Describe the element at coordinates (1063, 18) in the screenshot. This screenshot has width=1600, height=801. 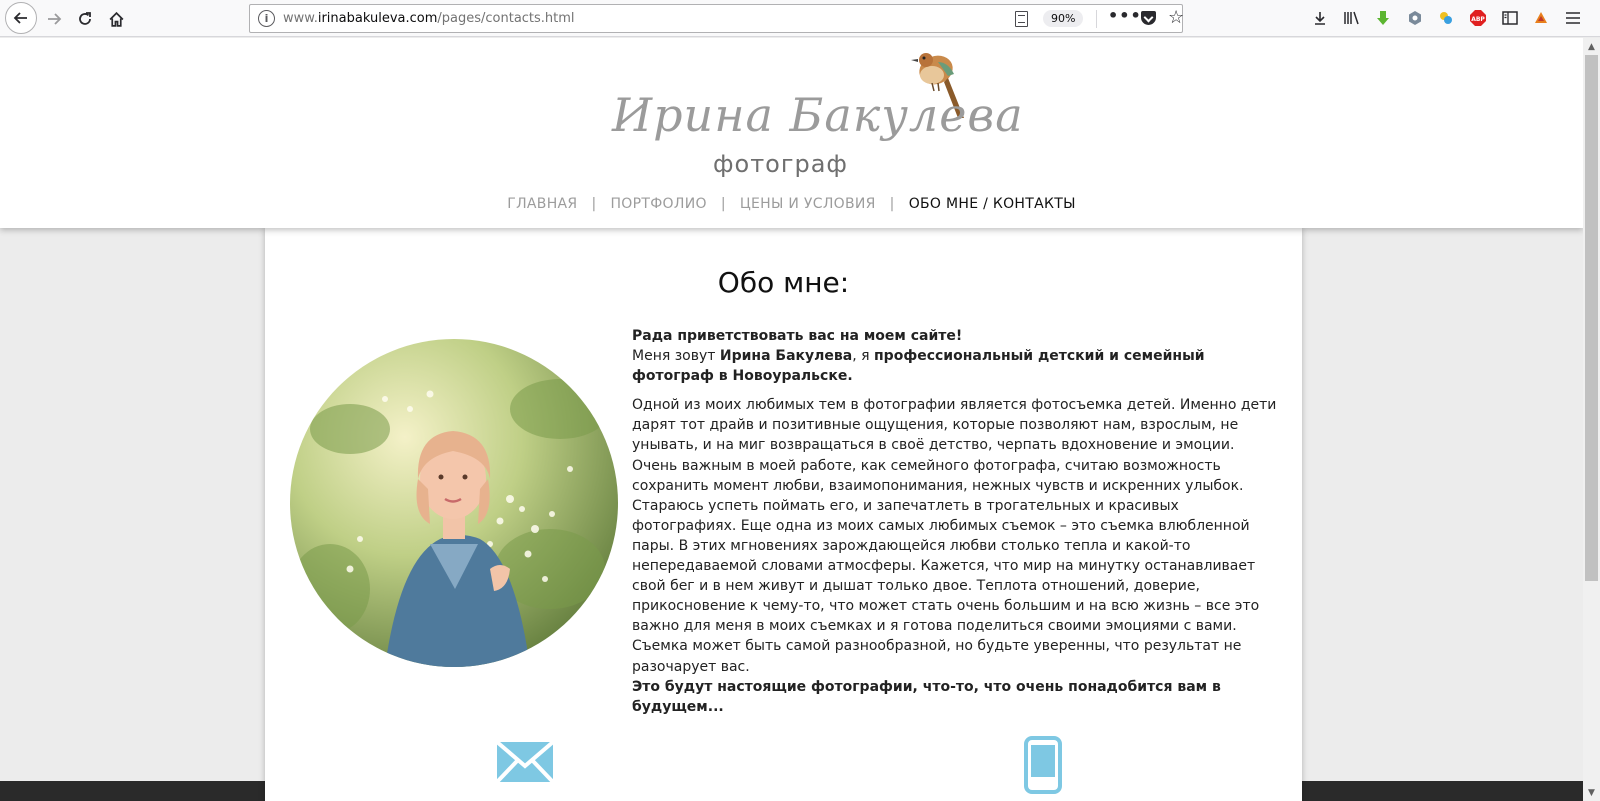
I see `zoom-level-badge: 90%` at that location.